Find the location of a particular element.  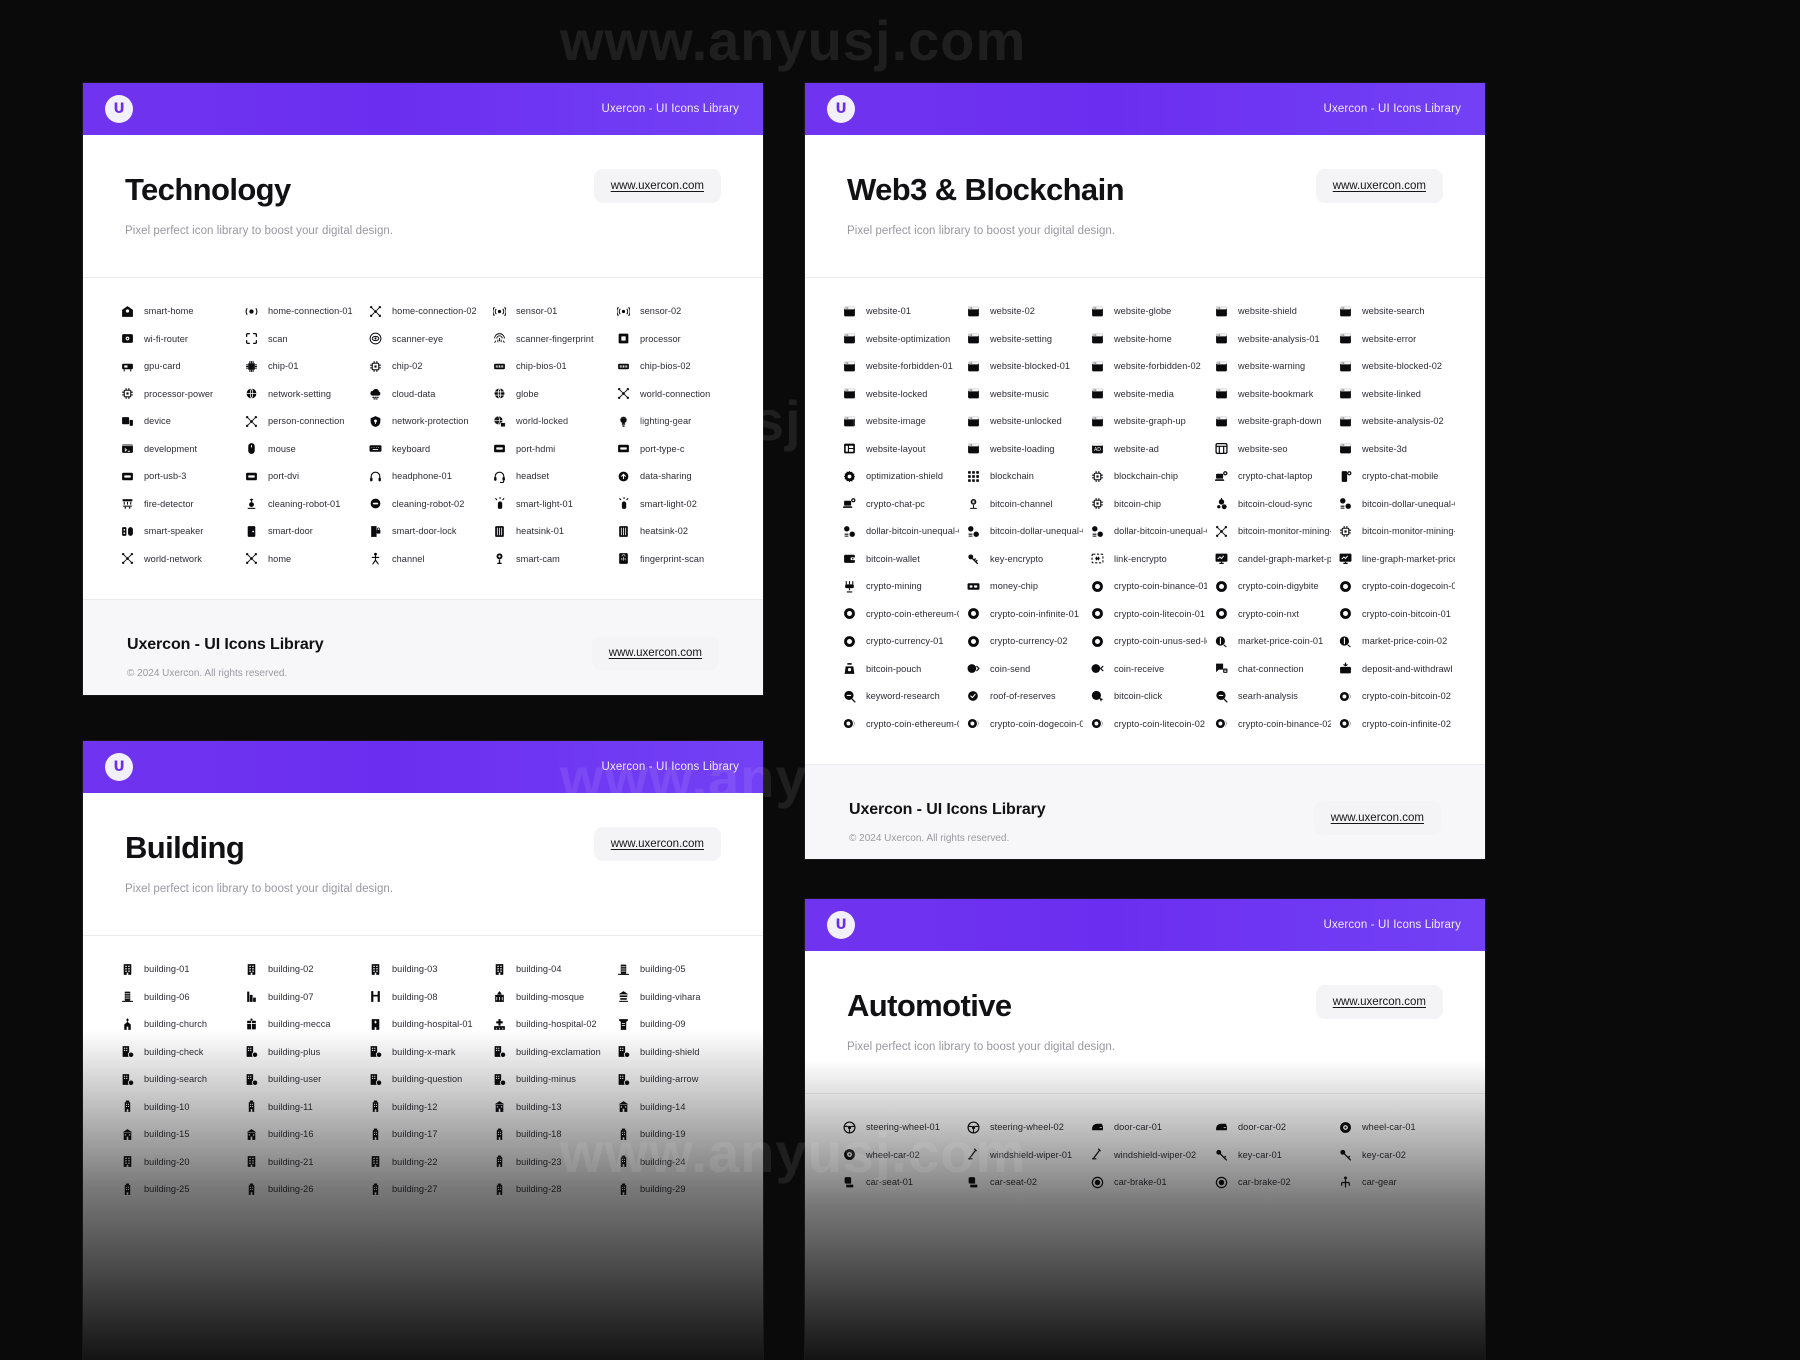

icon-item: website-blocked-02 is located at coordinates (1393, 367).